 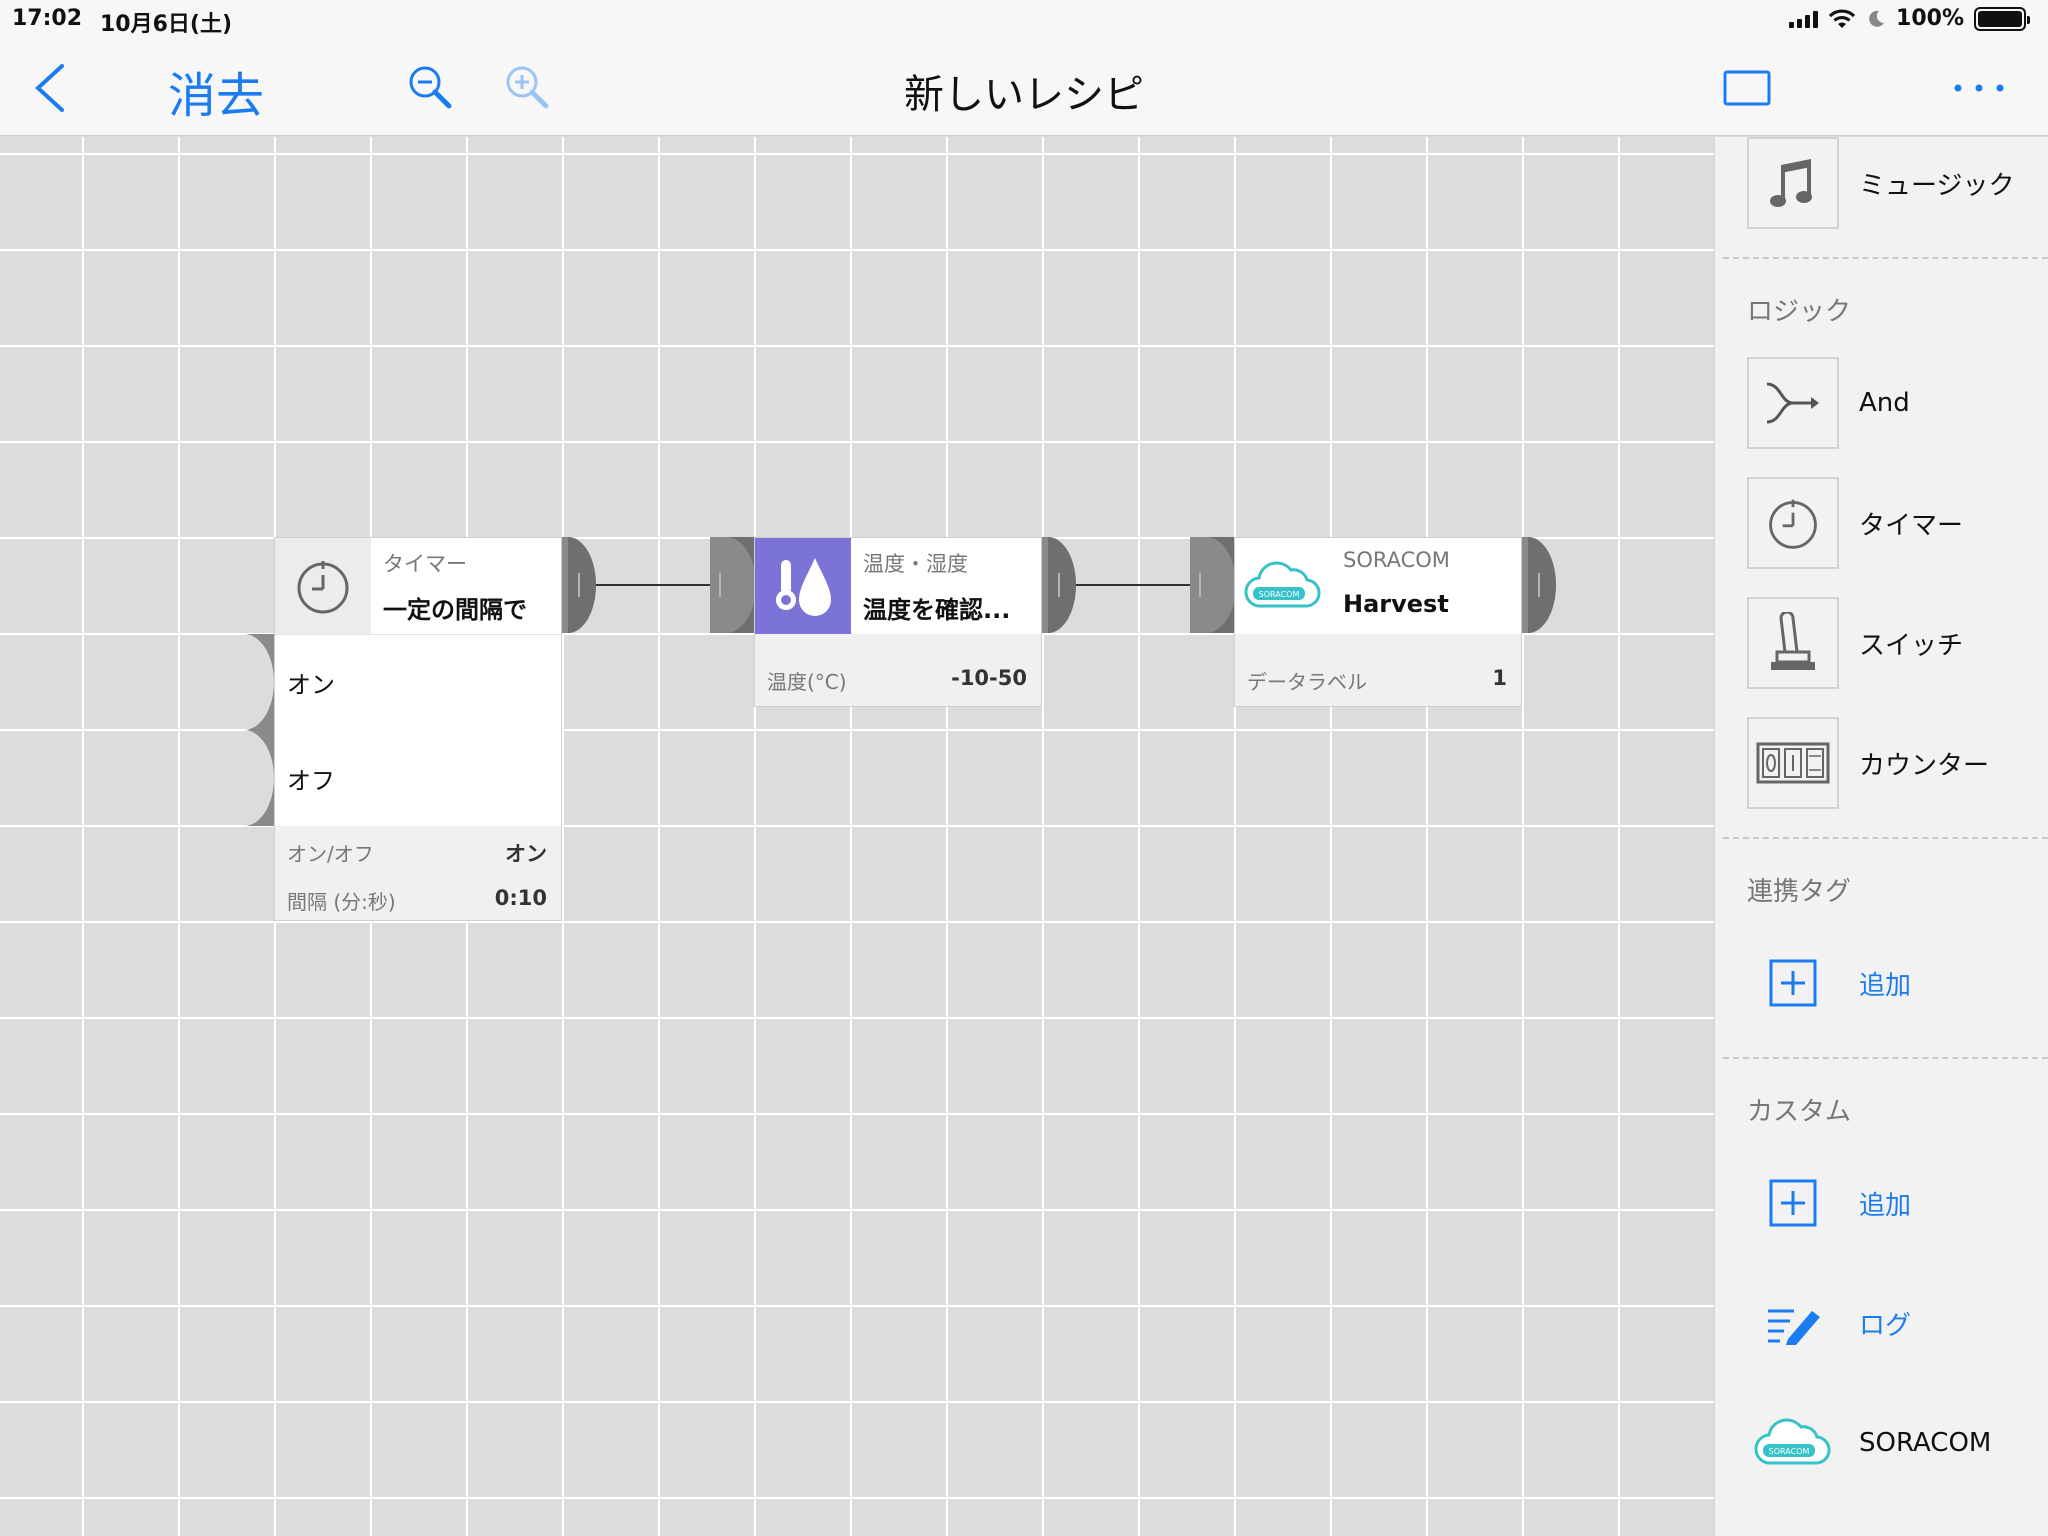 I want to click on moon-icon, so click(x=1877, y=18).